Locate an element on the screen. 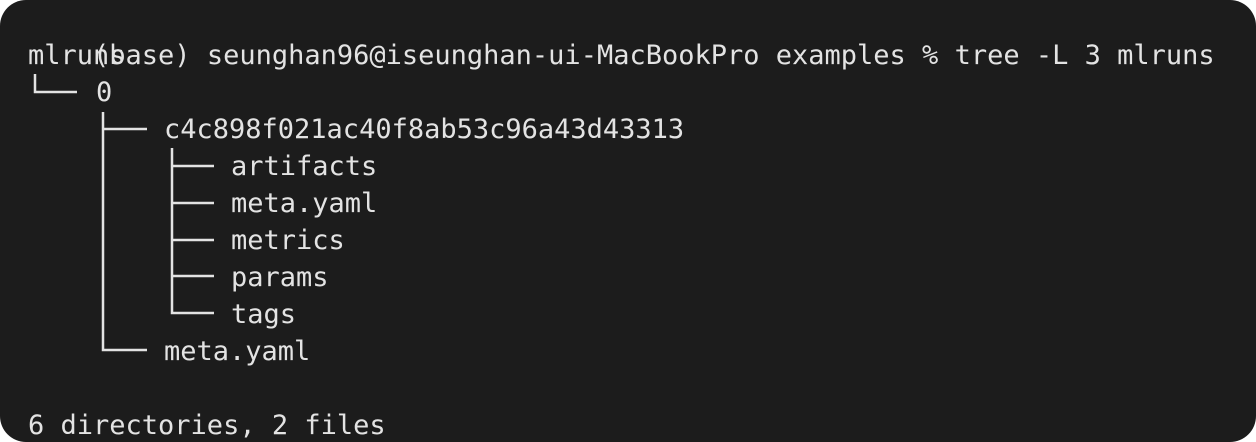 This screenshot has height=442, width=1256. tree-run-child: artifacts is located at coordinates (304, 166).